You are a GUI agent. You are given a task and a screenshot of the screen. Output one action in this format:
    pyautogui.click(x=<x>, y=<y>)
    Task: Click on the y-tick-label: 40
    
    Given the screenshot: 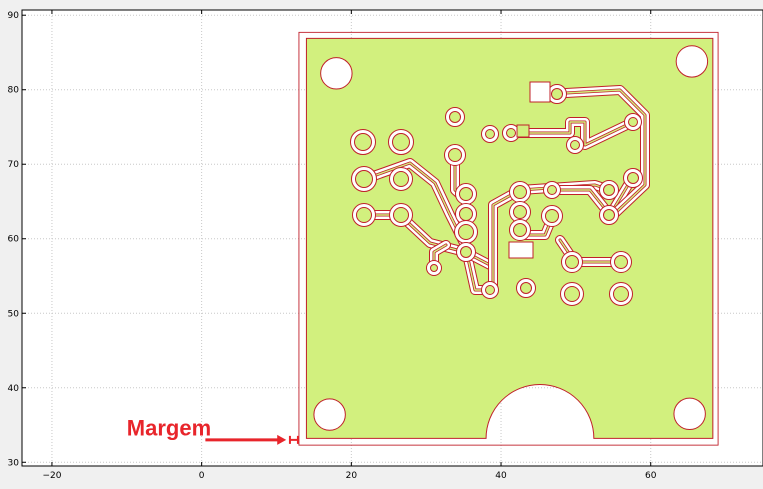 What is the action you would take?
    pyautogui.click(x=14, y=389)
    